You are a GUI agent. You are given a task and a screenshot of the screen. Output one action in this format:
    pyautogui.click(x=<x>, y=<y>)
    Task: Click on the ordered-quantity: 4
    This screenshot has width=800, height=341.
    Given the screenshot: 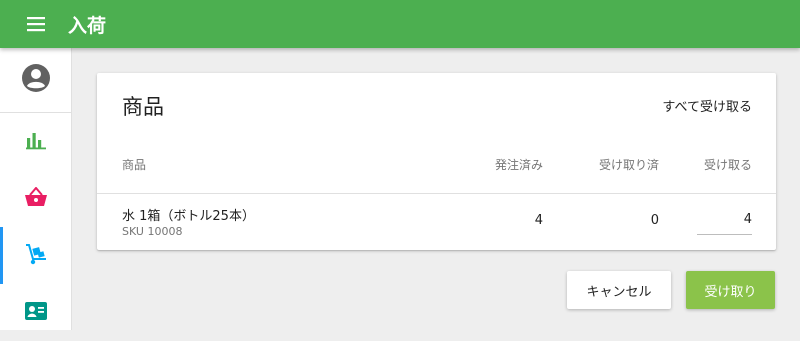 What is the action you would take?
    pyautogui.click(x=538, y=220)
    